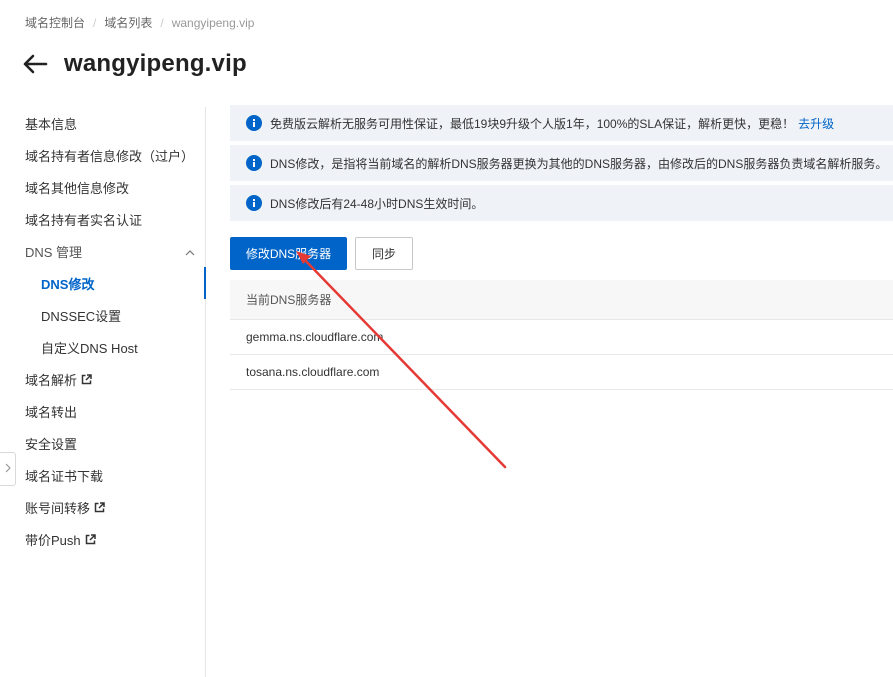  What do you see at coordinates (77, 187) in the screenshot?
I see `sidebar-item-other-info: 域名其他信息修改` at bounding box center [77, 187].